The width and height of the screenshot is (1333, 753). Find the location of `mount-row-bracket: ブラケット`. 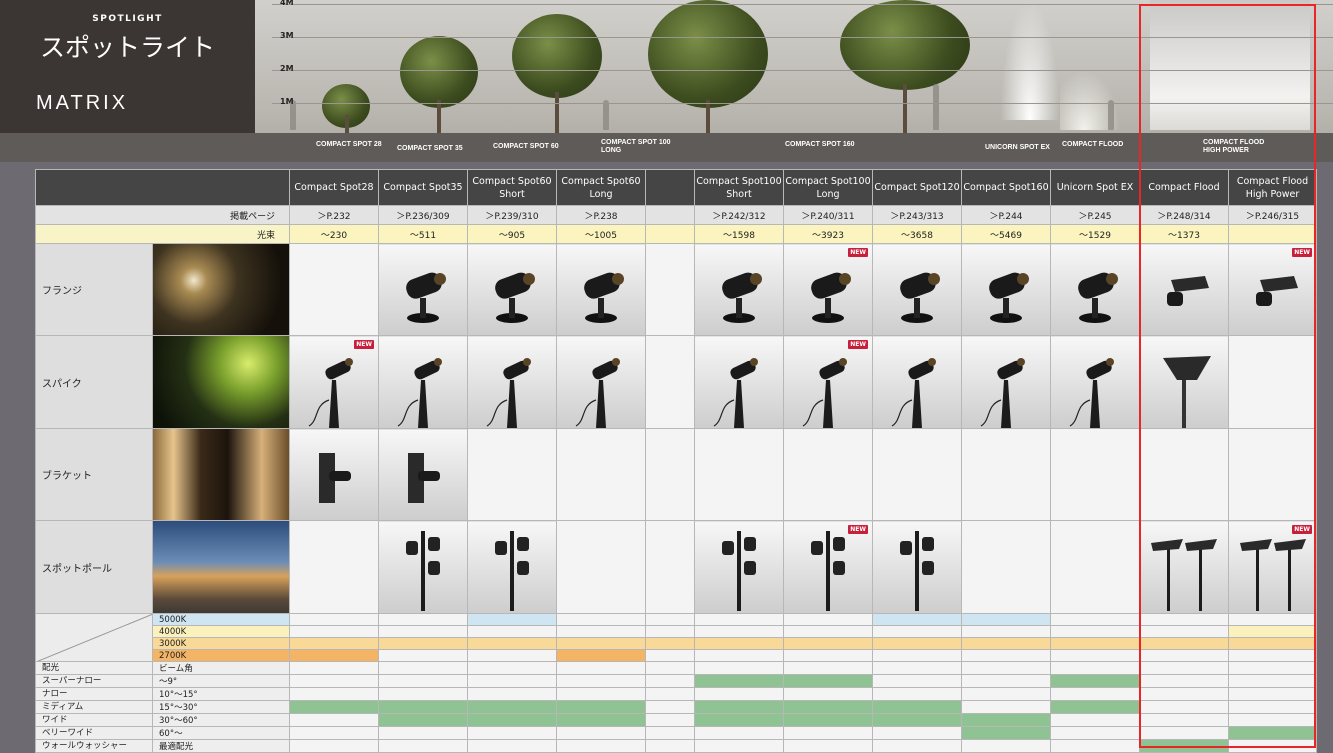

mount-row-bracket: ブラケット is located at coordinates (676, 474).